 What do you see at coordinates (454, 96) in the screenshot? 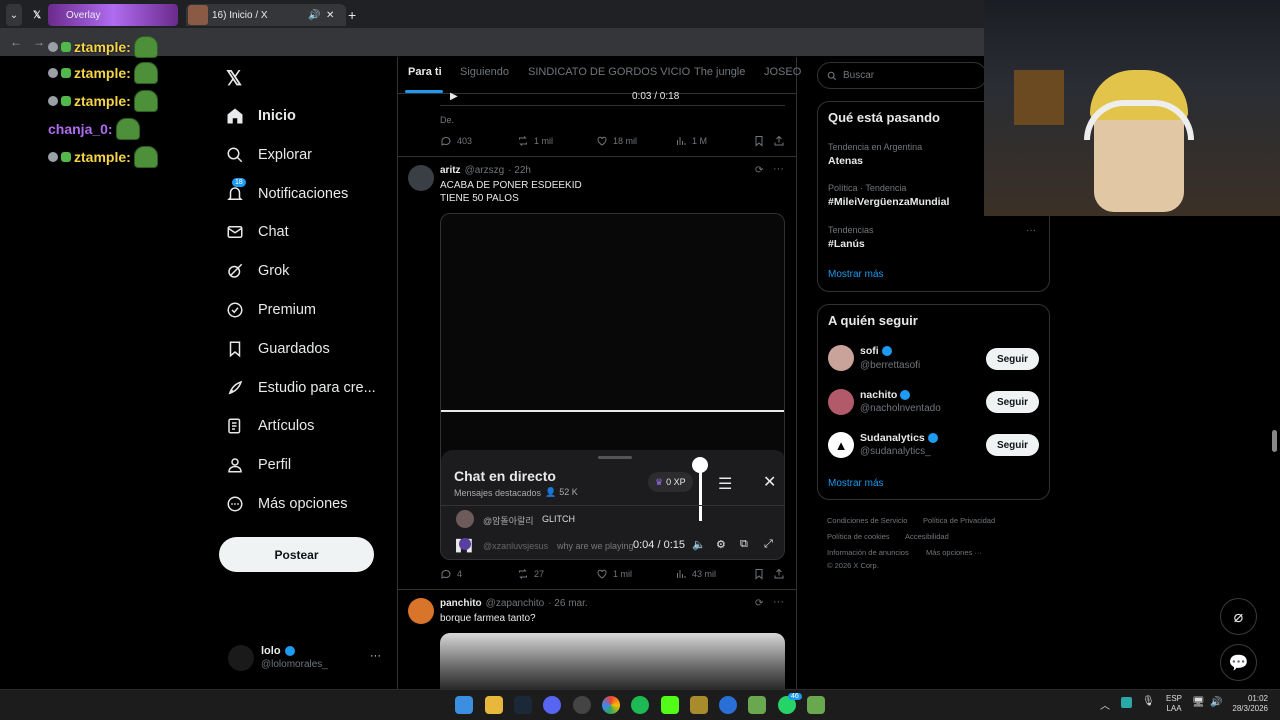
I see `play-icon: ▶` at bounding box center [454, 96].